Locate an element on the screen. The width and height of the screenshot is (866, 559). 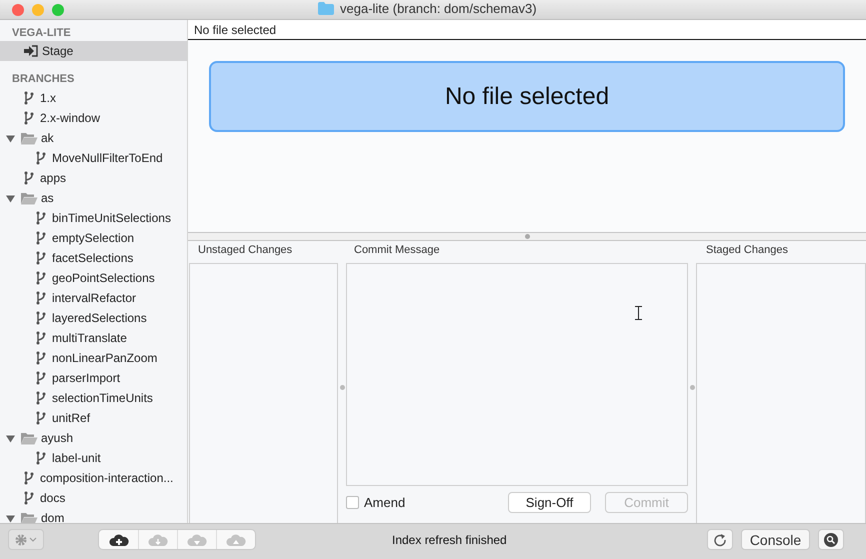
sign-off-button: Sign-Off is located at coordinates (549, 502).